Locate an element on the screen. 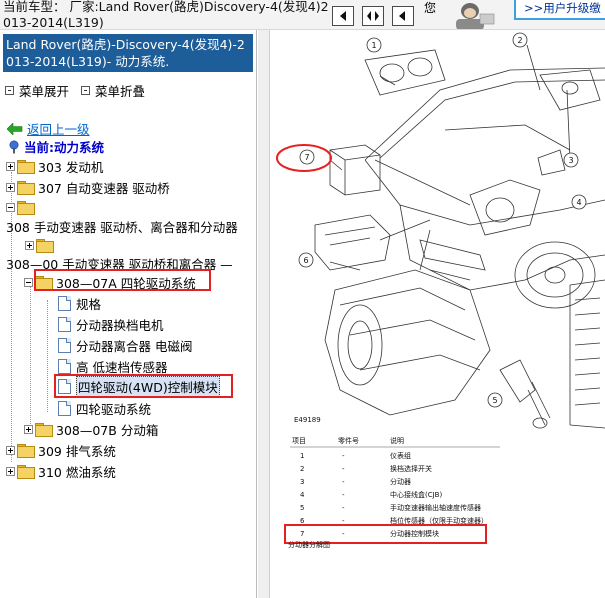 The width and height of the screenshot is (605, 598). legend-header-desc: 说明 is located at coordinates (397, 440).